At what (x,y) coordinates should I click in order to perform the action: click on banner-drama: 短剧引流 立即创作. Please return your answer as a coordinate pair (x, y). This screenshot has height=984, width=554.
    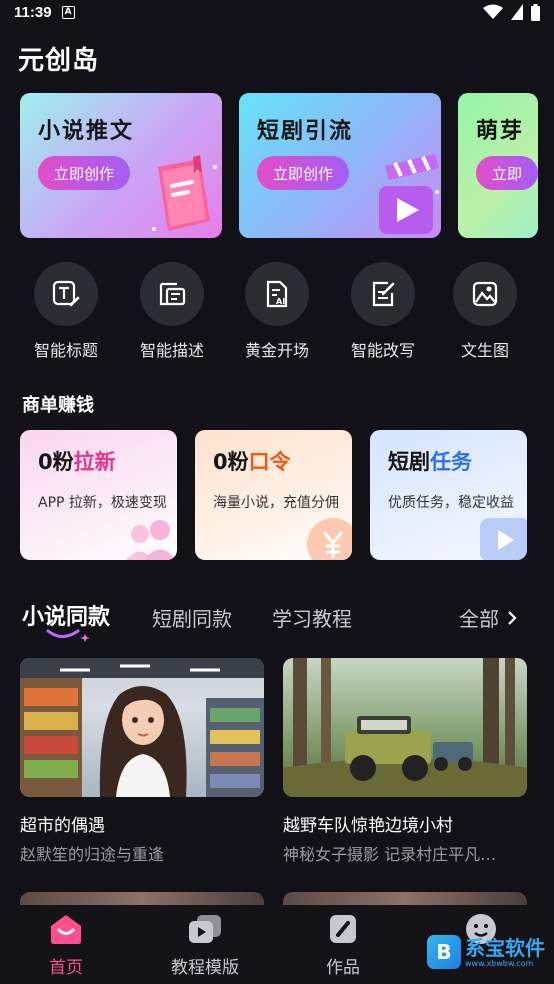
    Looking at the image, I should click on (340, 165).